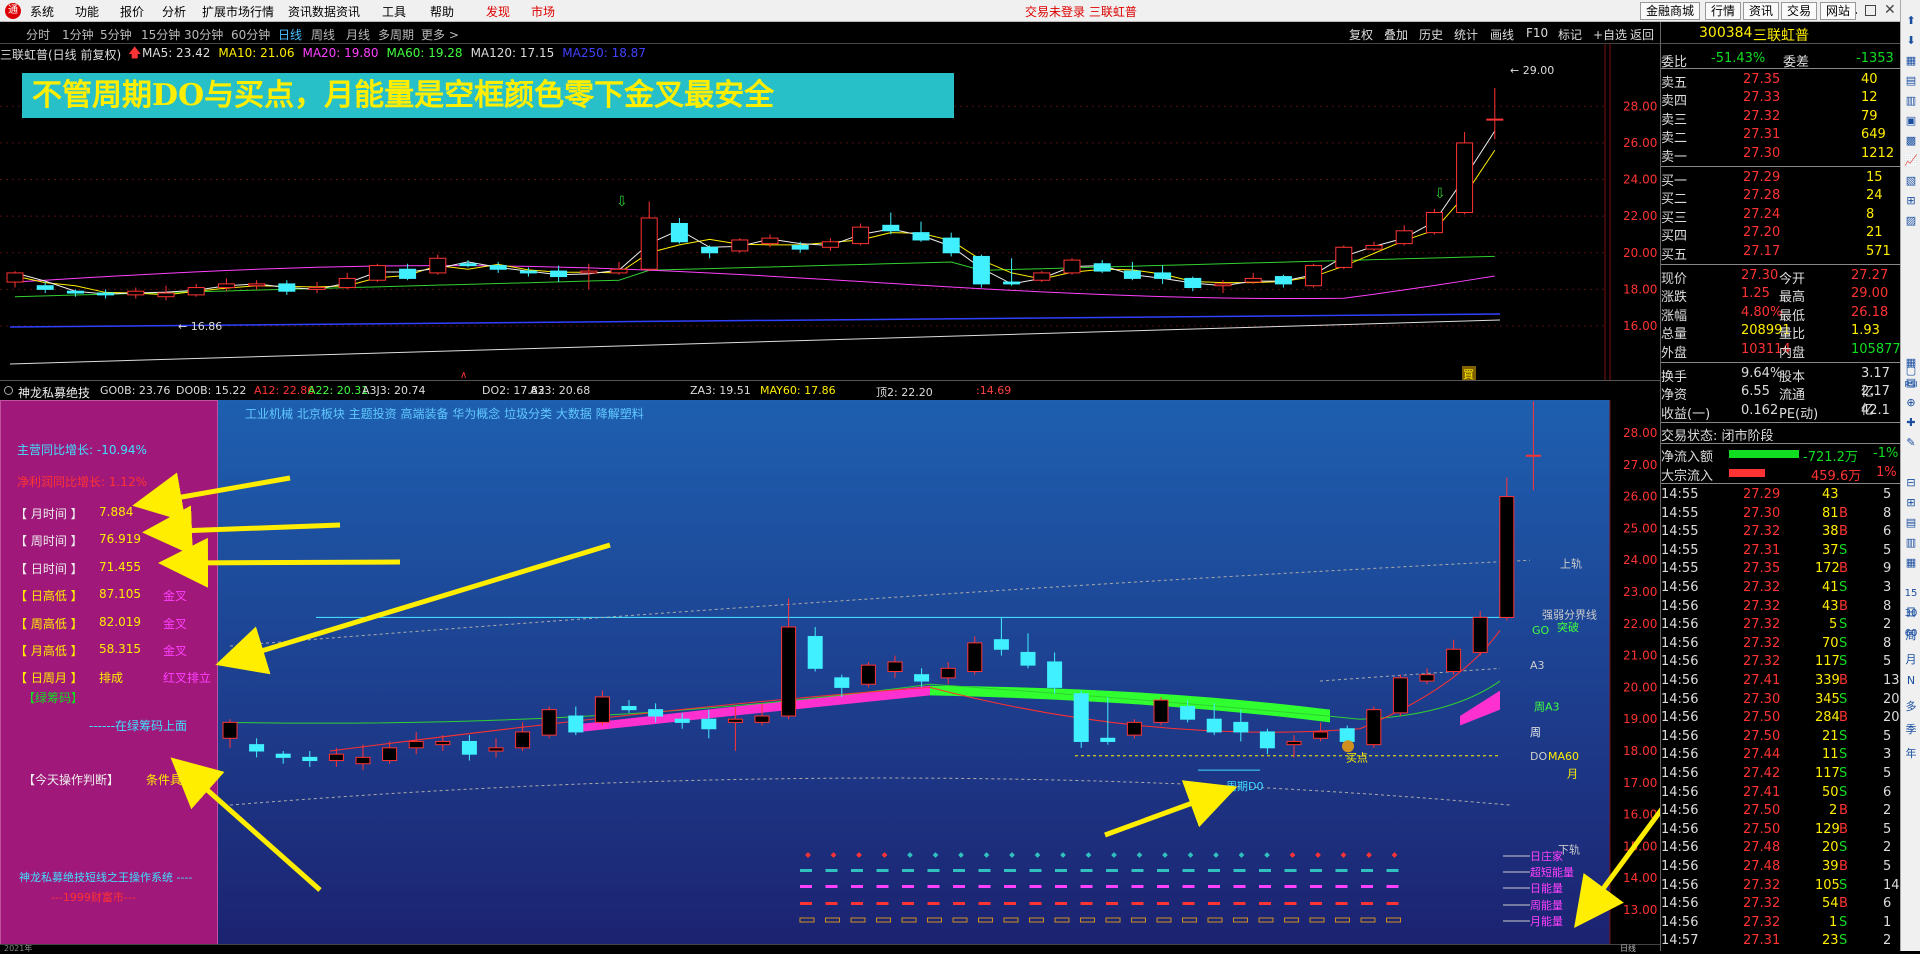 The width and height of the screenshot is (1920, 954). Describe the element at coordinates (203, 34) in the screenshot. I see `period-tab: 30分钟` at that location.